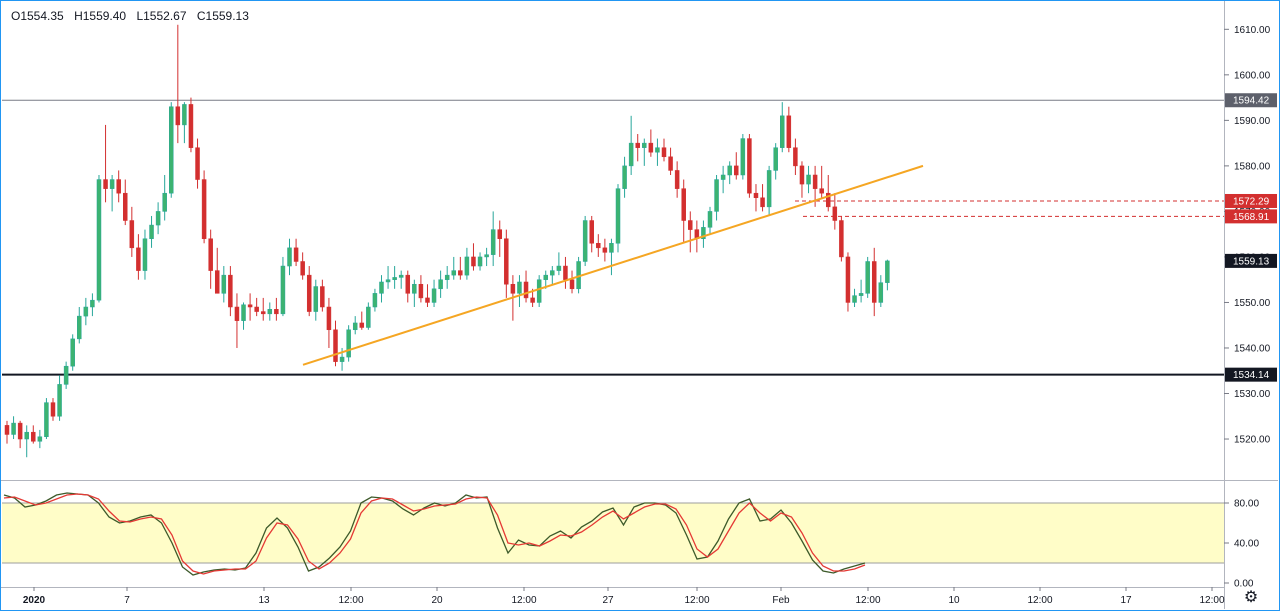 This screenshot has height=611, width=1280. Describe the element at coordinates (437, 600) in the screenshot. I see `time-tick-label-4: 20` at that location.